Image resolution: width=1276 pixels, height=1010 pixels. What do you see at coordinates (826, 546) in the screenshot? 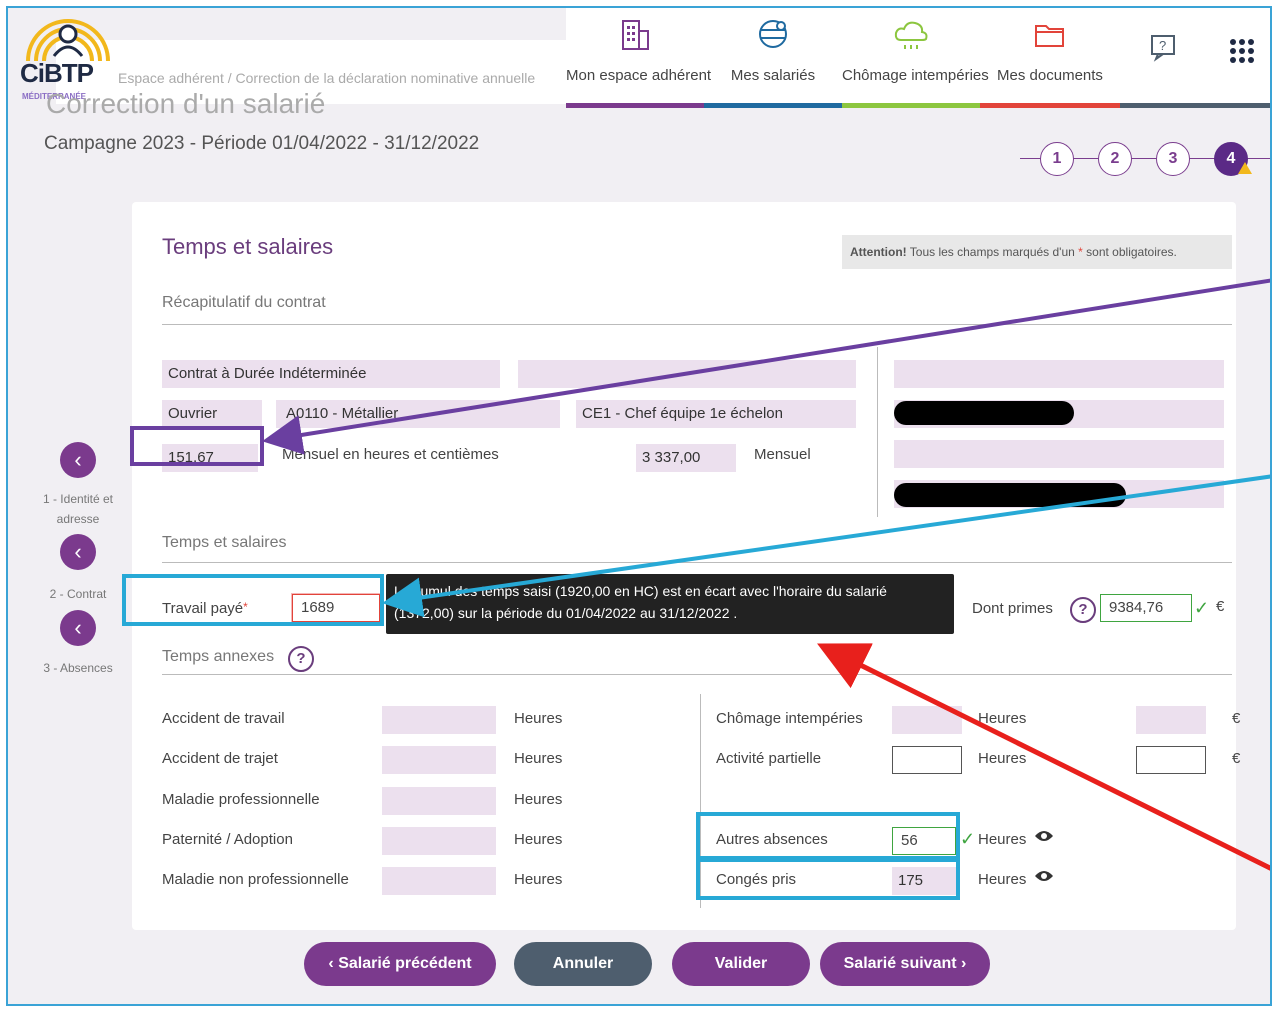
I see `arrow-blue` at bounding box center [826, 546].